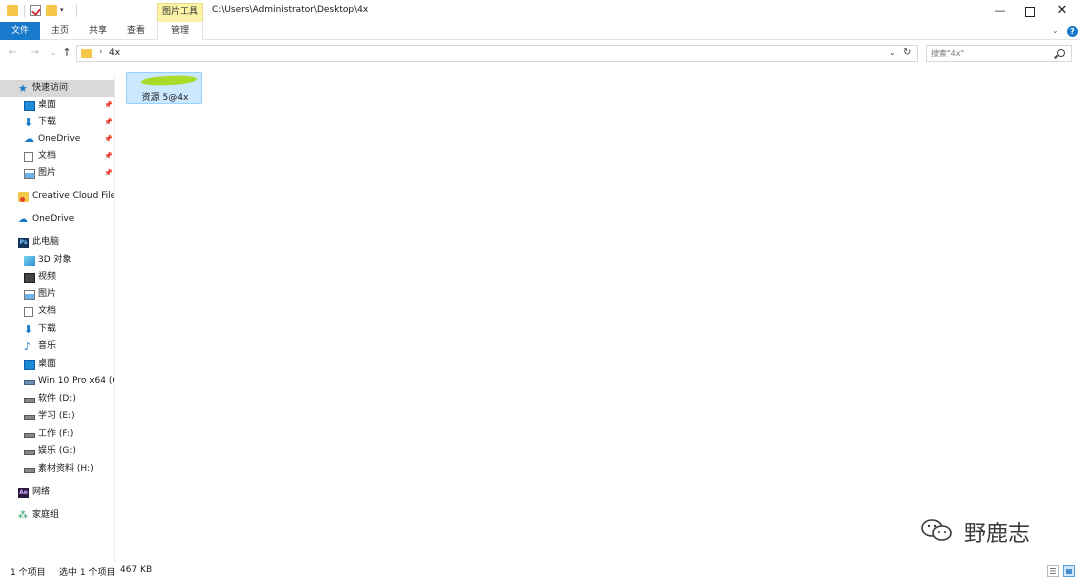 The width and height of the screenshot is (1080, 580). What do you see at coordinates (907, 52) in the screenshot?
I see `refresh-button: ↻` at bounding box center [907, 52].